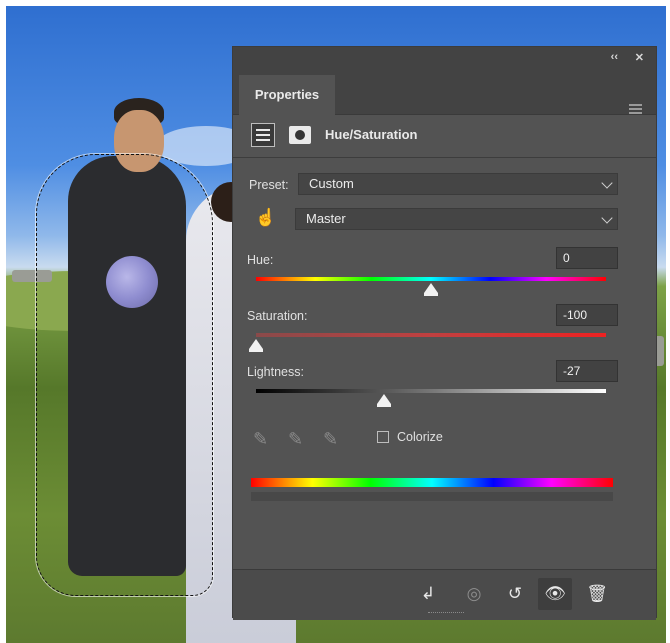  Describe the element at coordinates (371, 134) in the screenshot. I see `adjustment-title: Hue/Saturation` at that location.